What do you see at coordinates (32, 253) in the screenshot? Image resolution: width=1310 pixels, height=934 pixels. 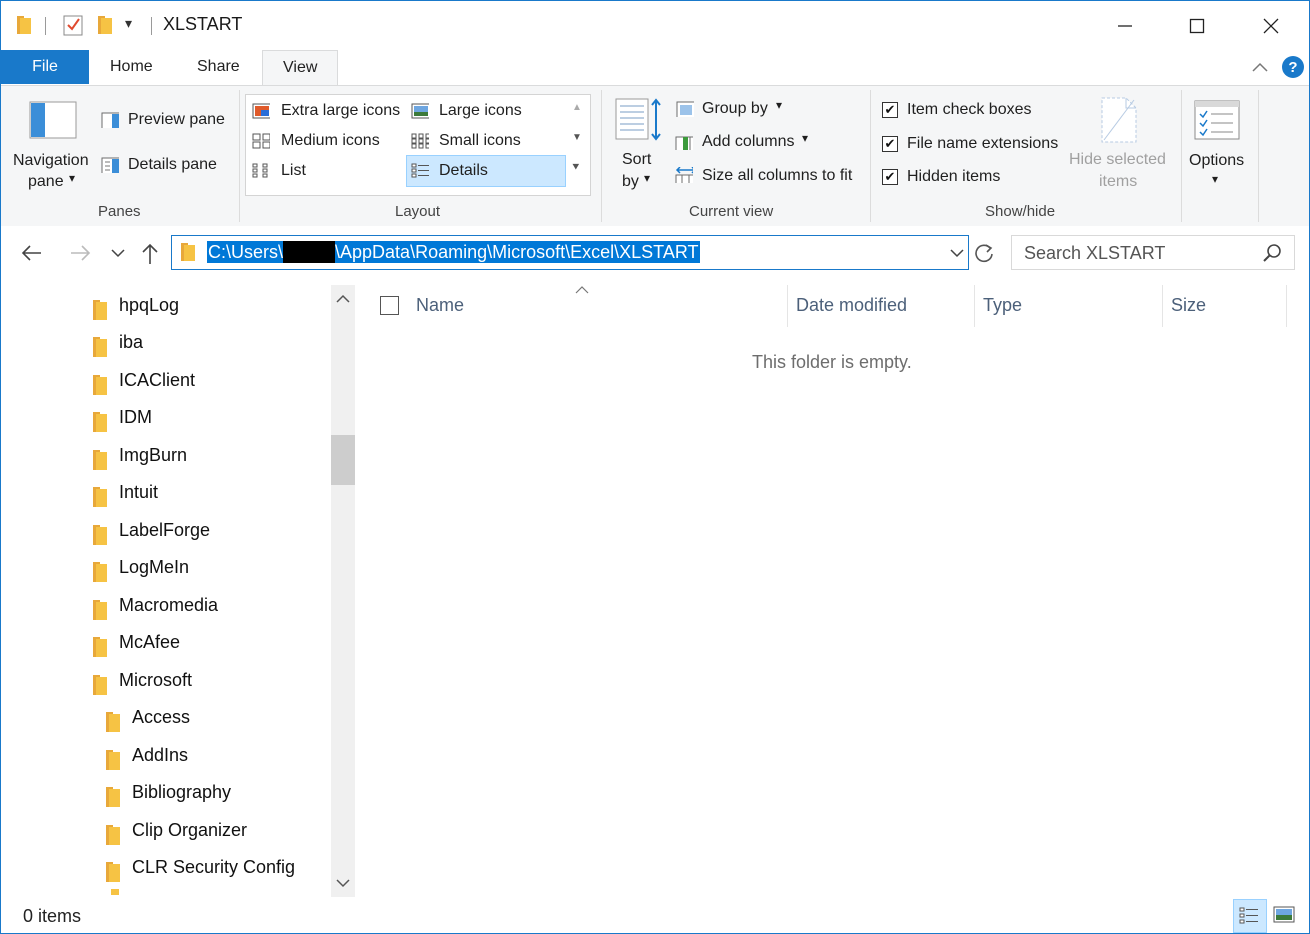 I see `back-icon` at bounding box center [32, 253].